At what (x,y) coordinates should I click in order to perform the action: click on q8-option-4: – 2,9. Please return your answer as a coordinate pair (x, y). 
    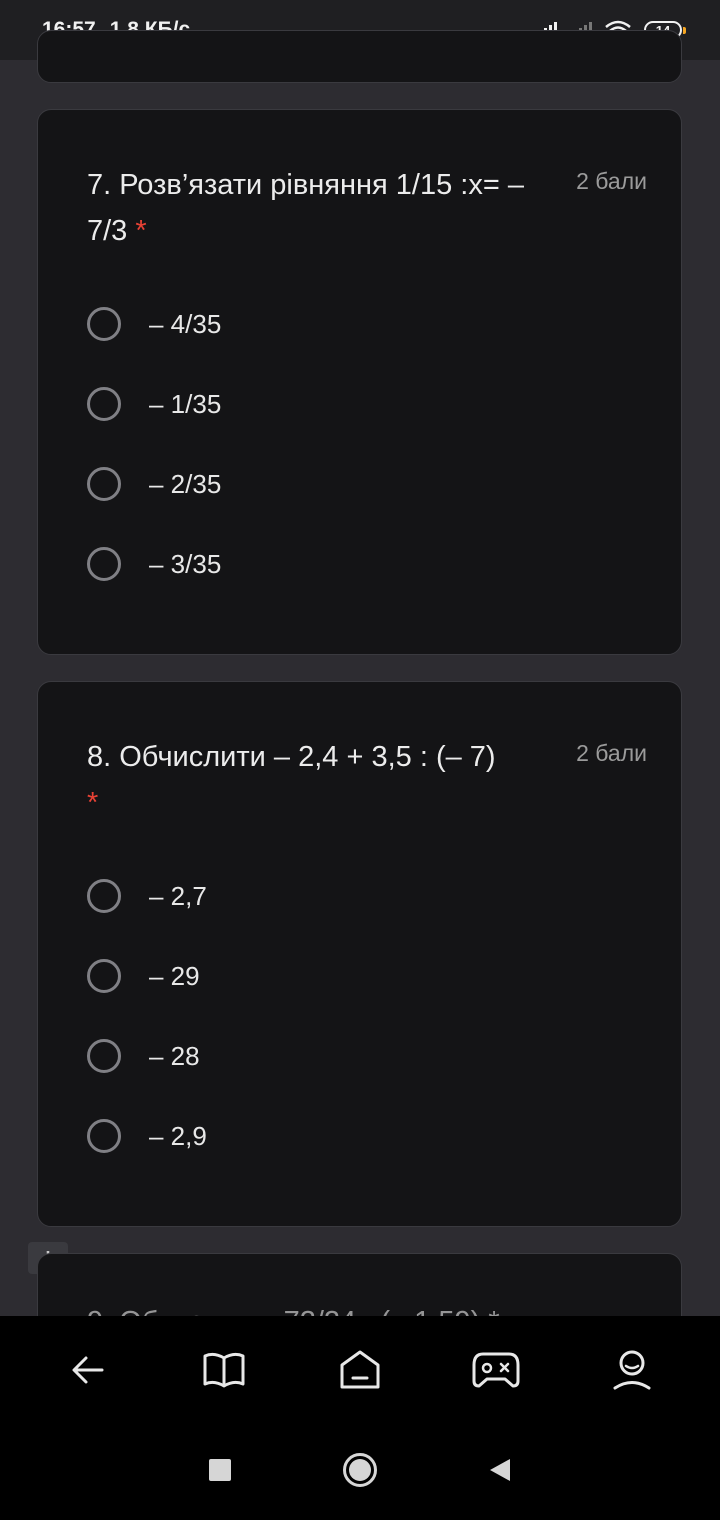
    Looking at the image, I should click on (147, 1136).